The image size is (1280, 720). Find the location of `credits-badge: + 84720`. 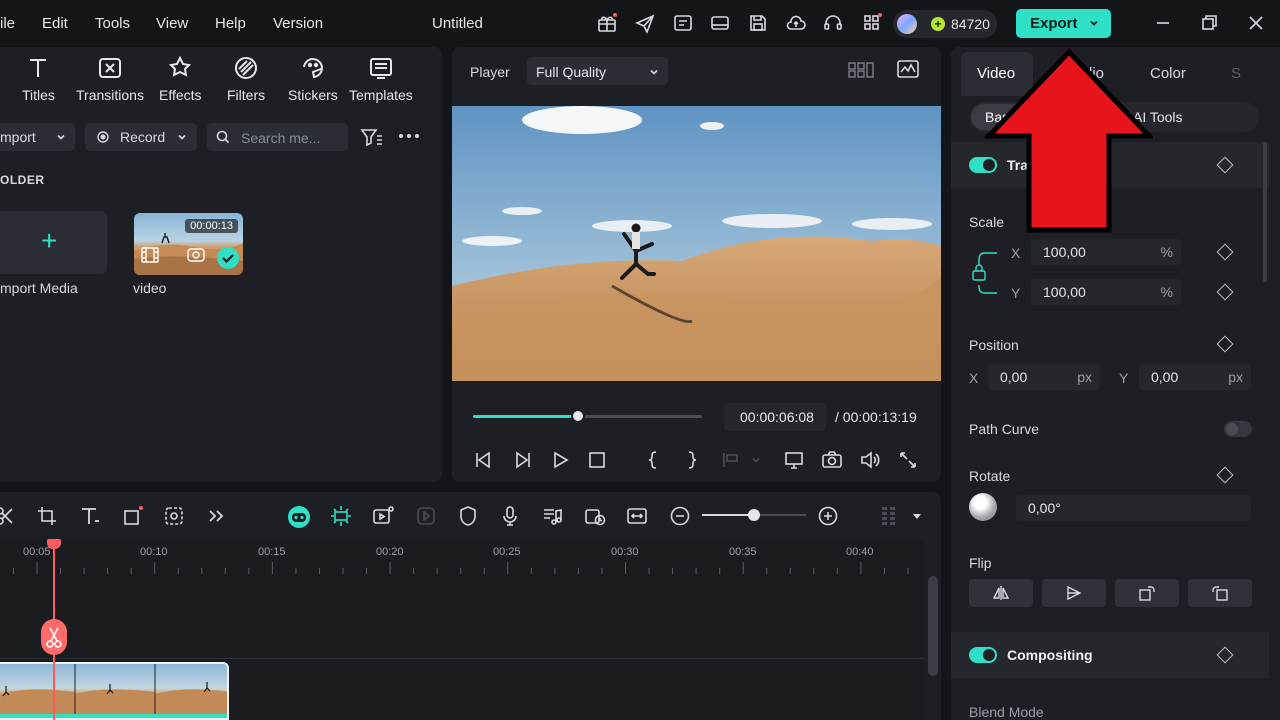

credits-badge: + 84720 is located at coordinates (945, 24).